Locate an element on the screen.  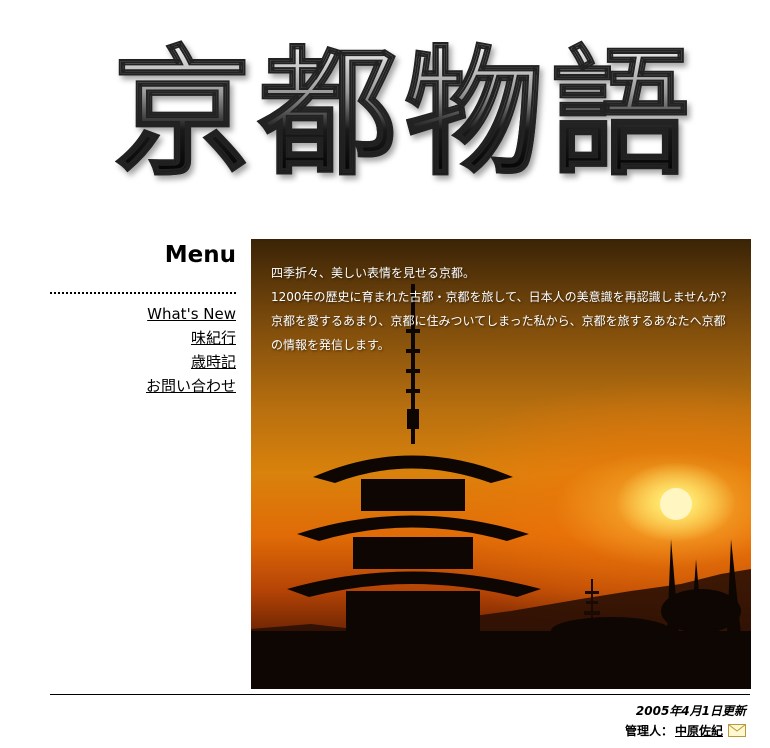
menu-link-saijiki: 歳時記 is located at coordinates (213, 362).